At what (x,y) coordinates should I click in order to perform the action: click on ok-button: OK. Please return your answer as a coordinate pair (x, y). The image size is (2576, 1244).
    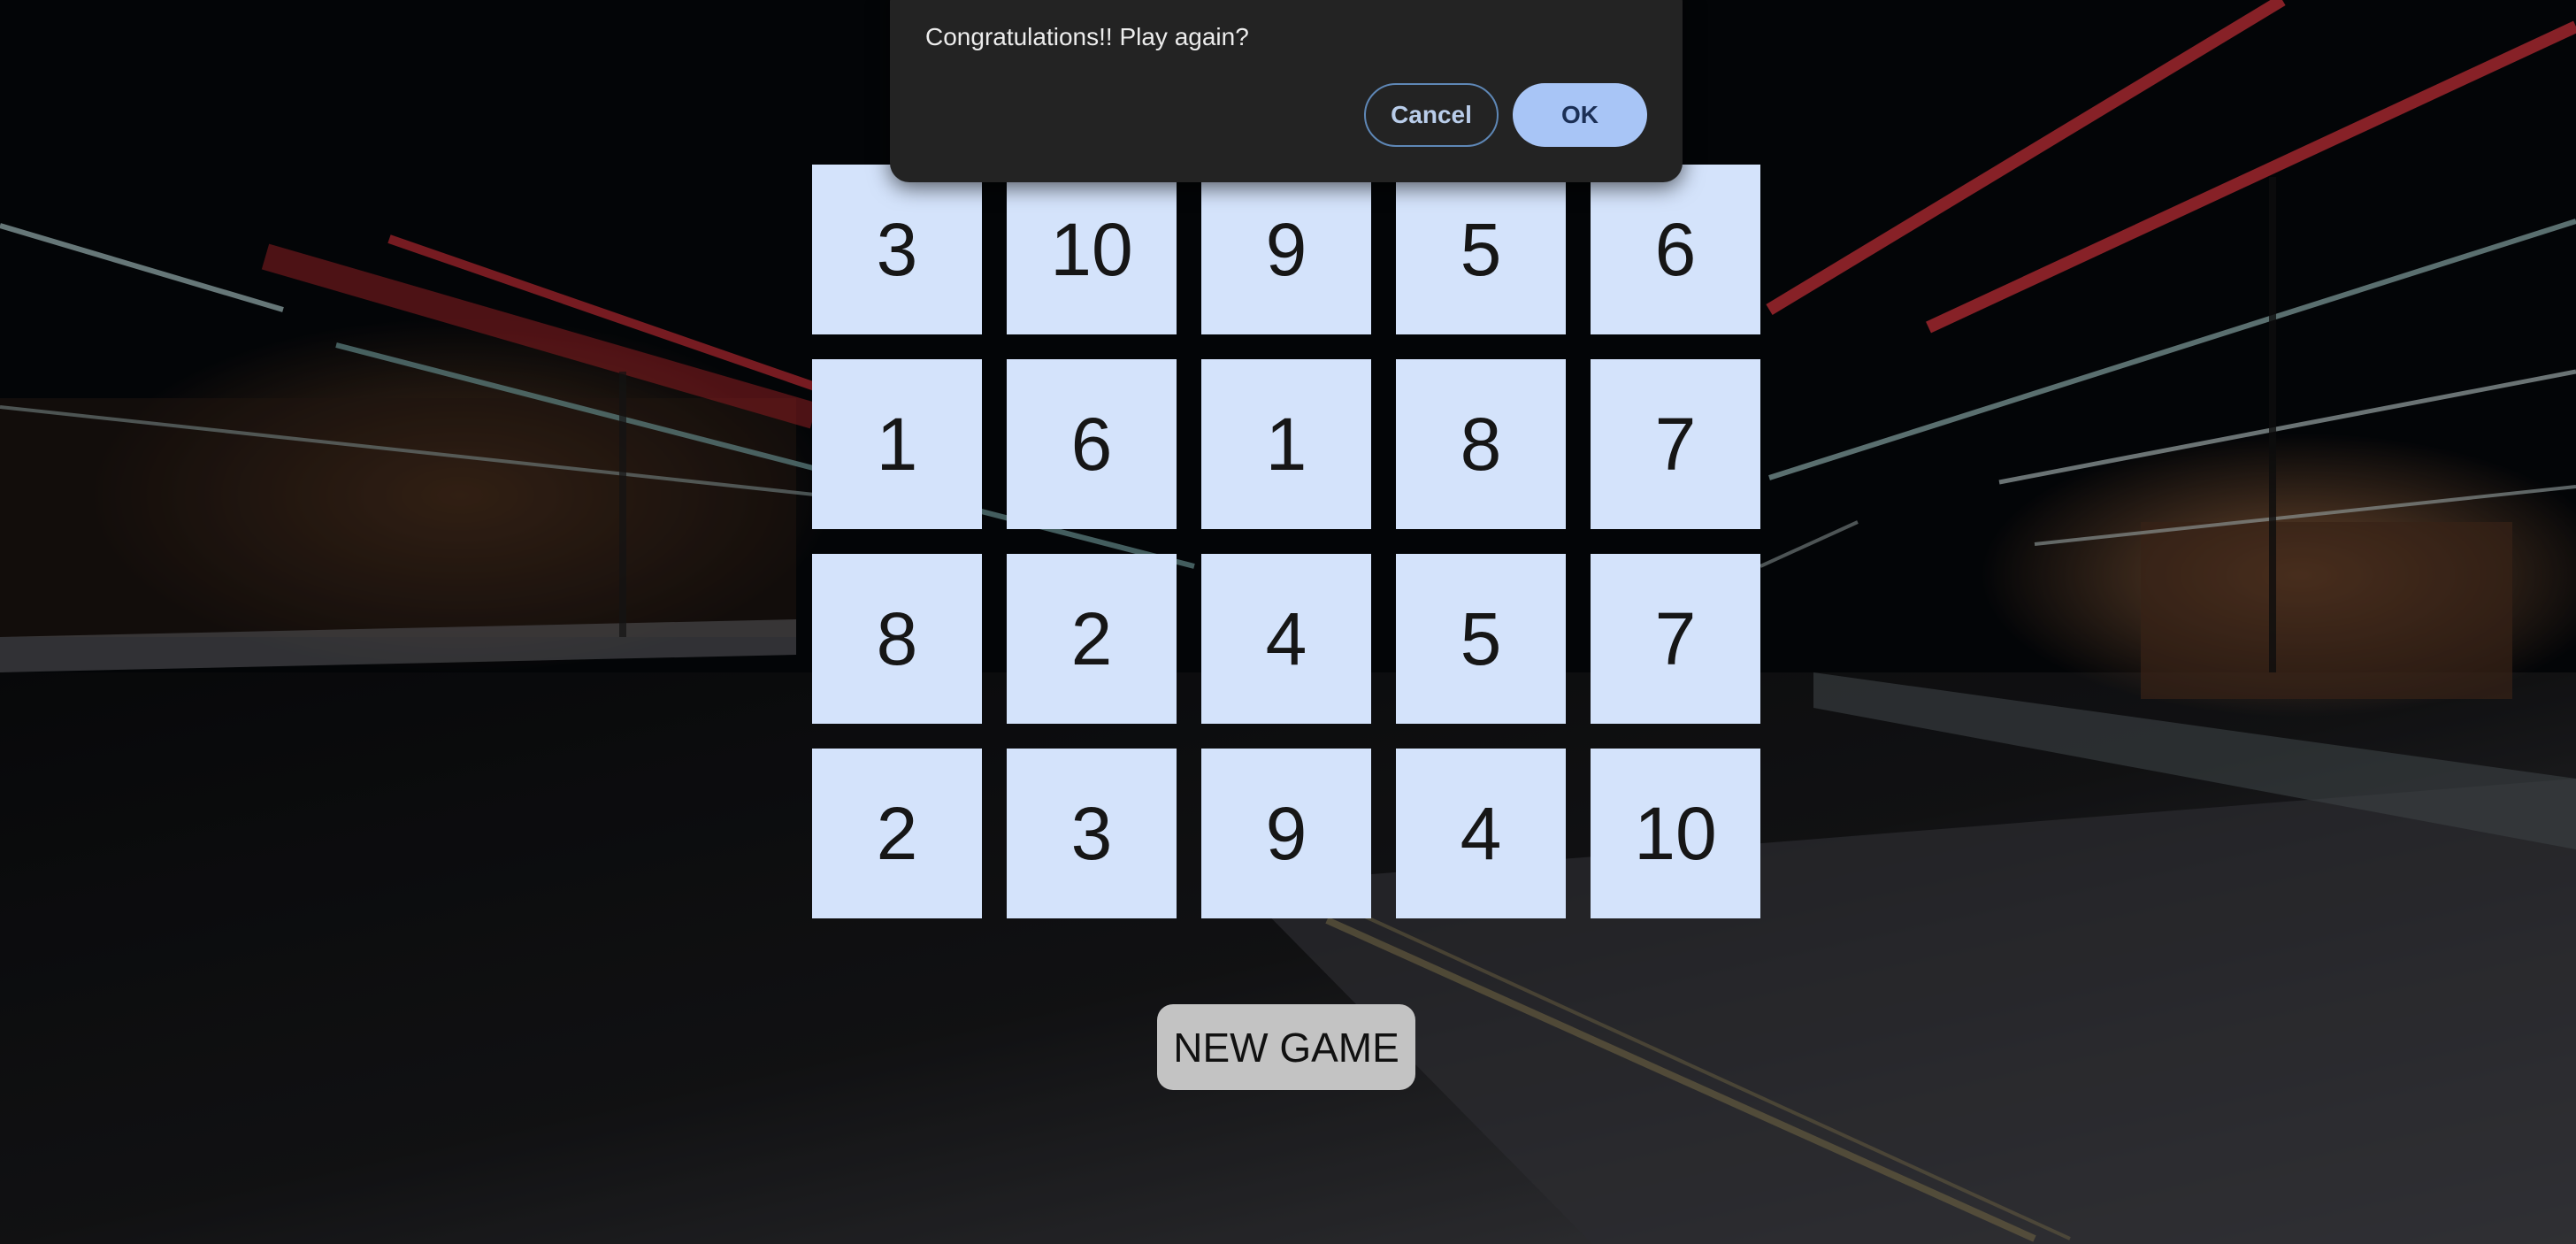
    Looking at the image, I should click on (1580, 115).